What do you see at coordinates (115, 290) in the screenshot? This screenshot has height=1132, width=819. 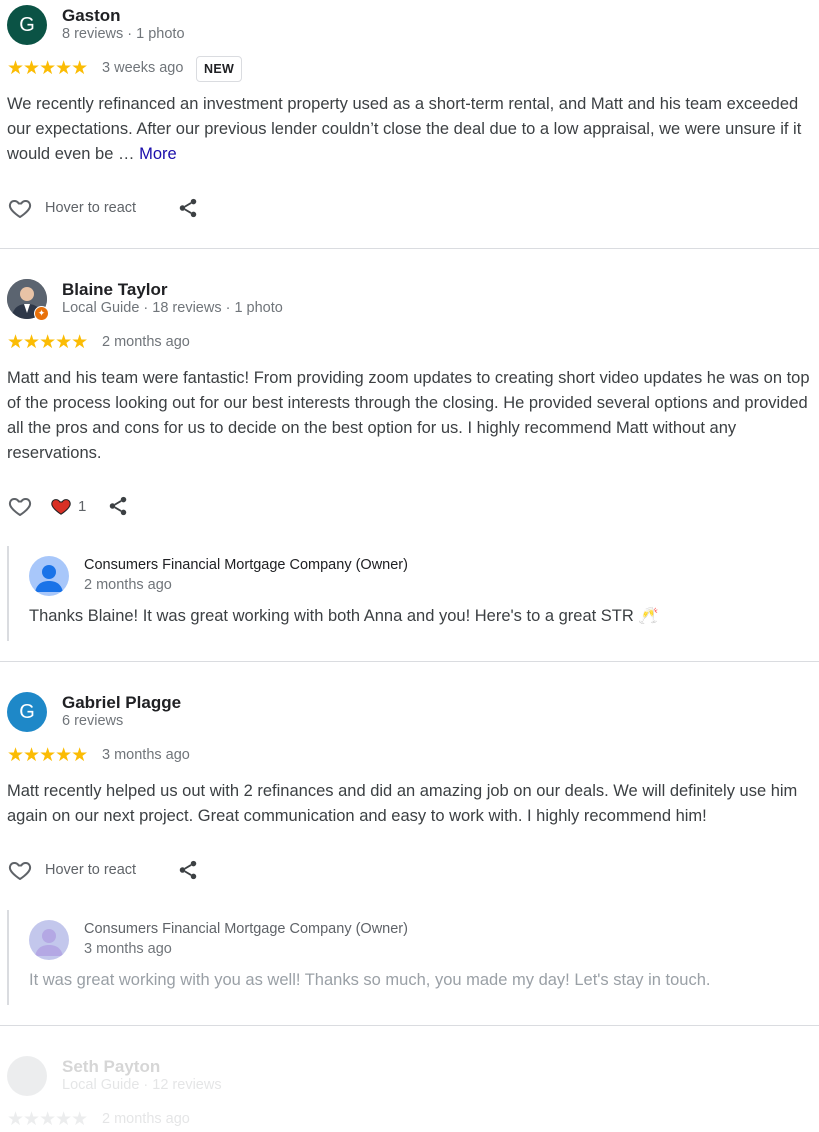 I see `reviewer-name: Blaine Taylor` at bounding box center [115, 290].